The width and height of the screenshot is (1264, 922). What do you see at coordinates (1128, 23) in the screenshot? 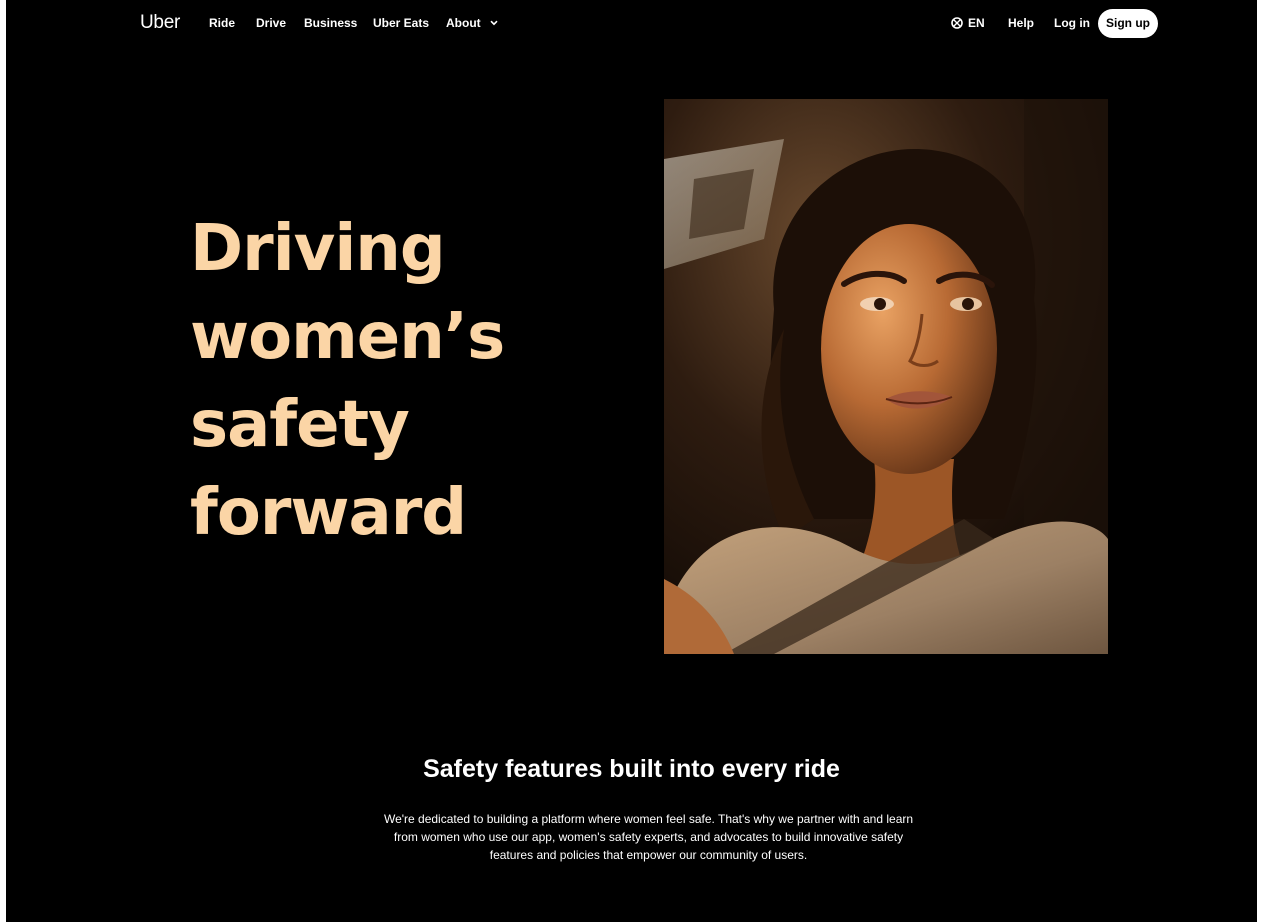
I see `sign-up-button: Sign up` at bounding box center [1128, 23].